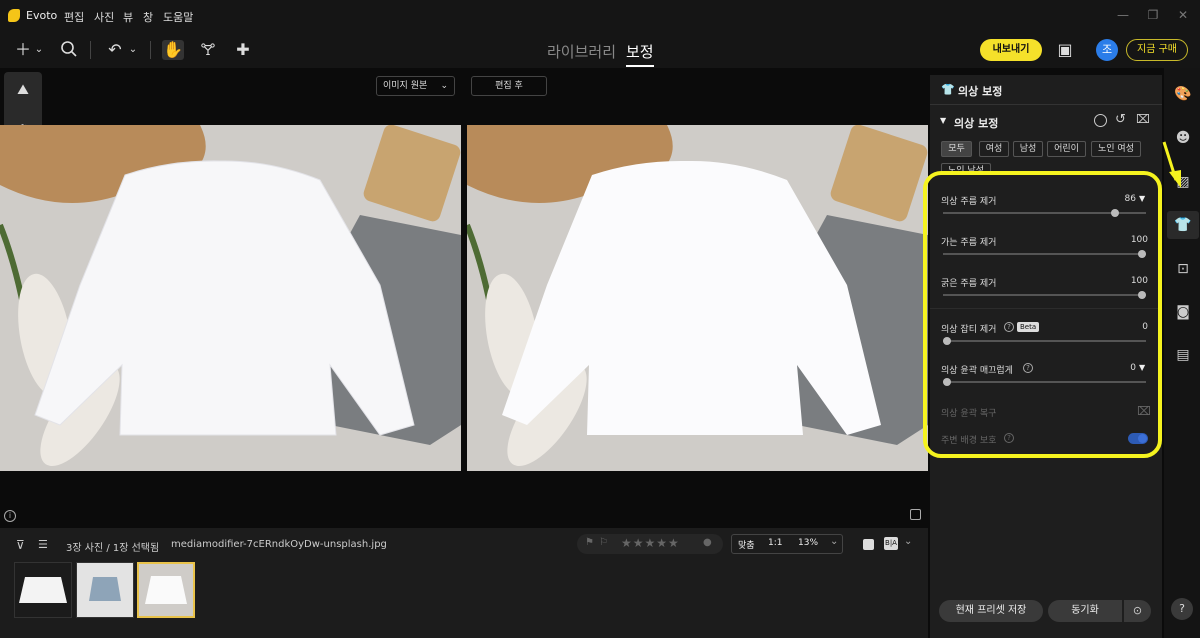  I want to click on undo-icon: ↶, so click(115, 50).